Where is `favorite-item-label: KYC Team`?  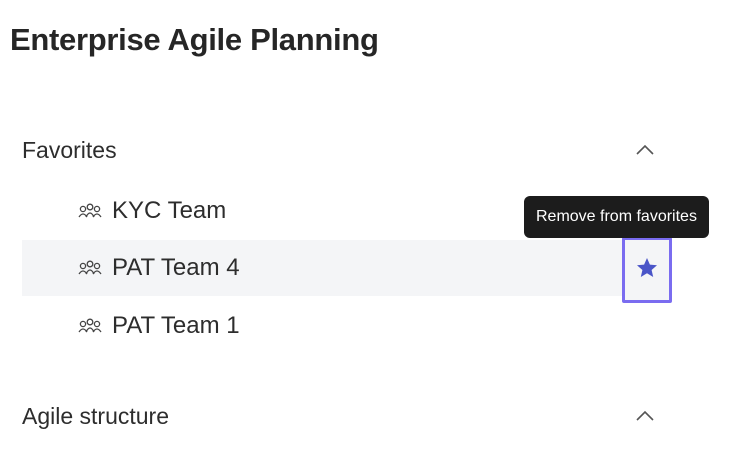 favorite-item-label: KYC Team is located at coordinates (169, 210).